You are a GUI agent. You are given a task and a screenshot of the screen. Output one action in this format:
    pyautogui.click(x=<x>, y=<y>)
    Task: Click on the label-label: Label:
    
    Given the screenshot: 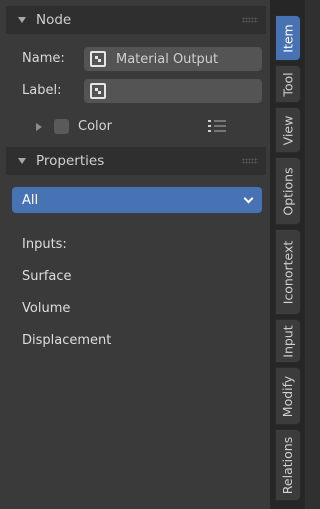 What is the action you would take?
    pyautogui.click(x=42, y=90)
    